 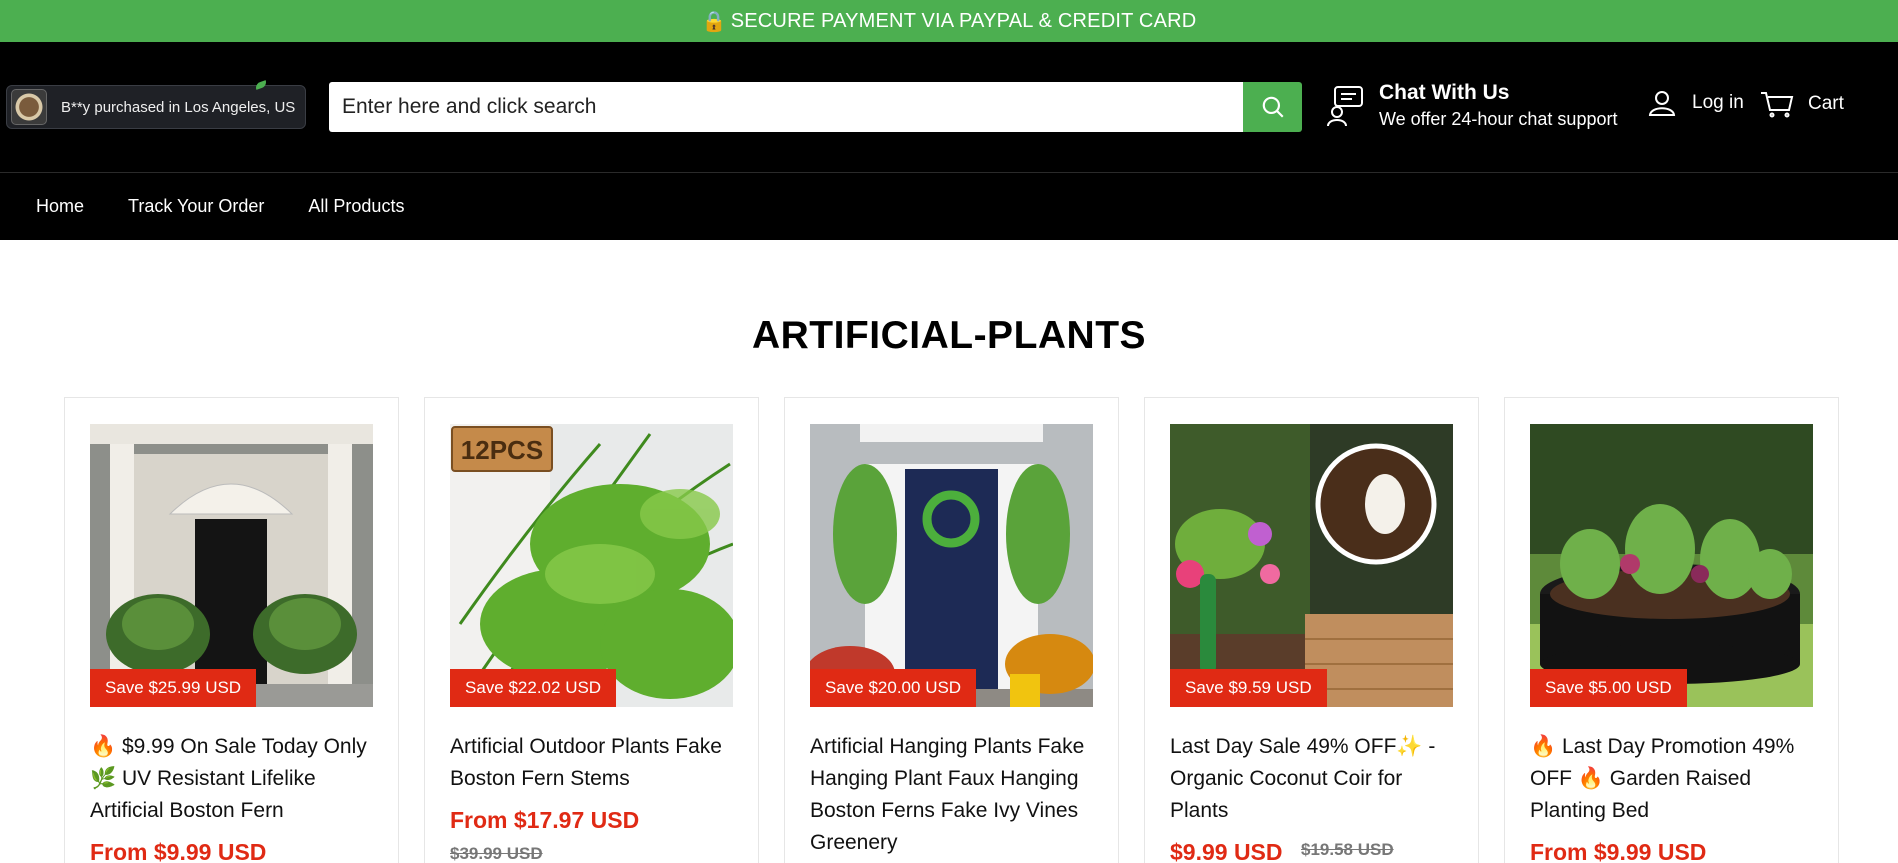 I want to click on recent-purchase-popup: B**y purchased in Los Angeles, US, so click(x=156, y=107).